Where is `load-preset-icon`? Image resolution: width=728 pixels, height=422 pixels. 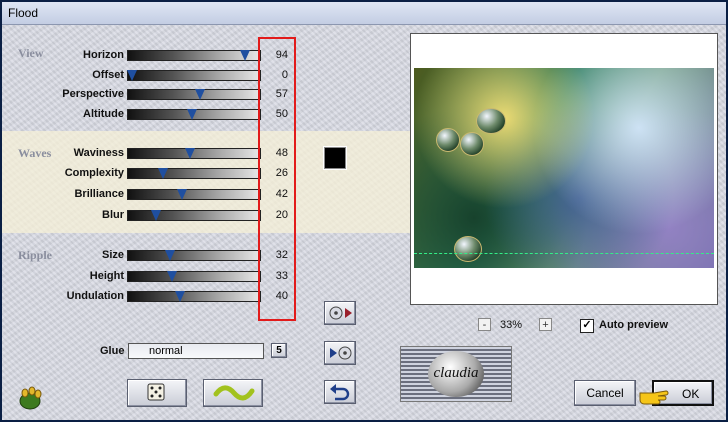 load-preset-icon is located at coordinates (340, 313).